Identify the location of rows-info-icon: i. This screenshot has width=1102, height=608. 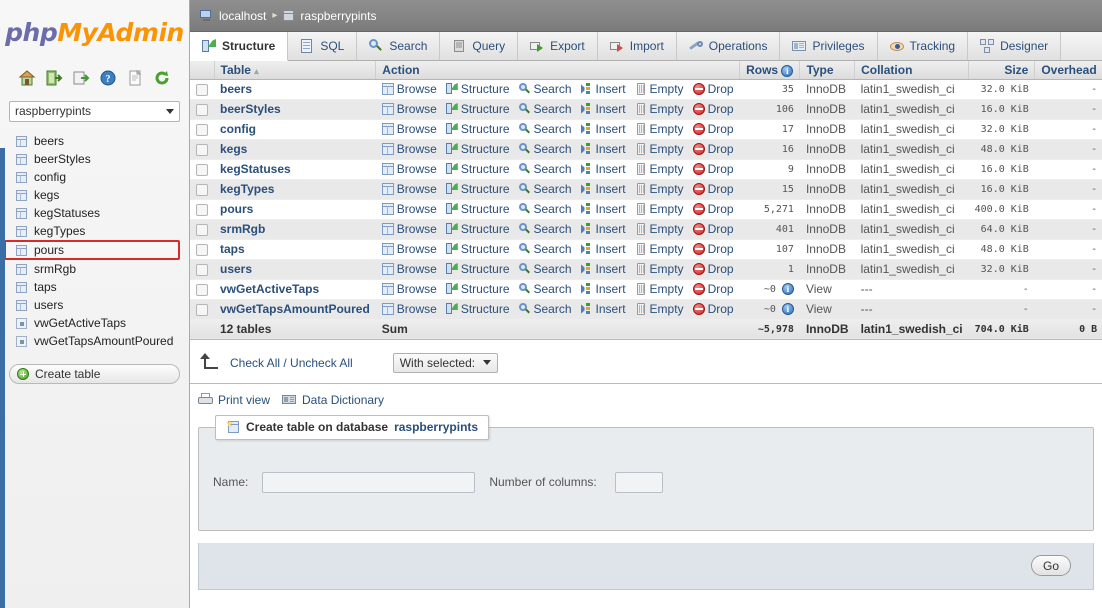
(787, 70).